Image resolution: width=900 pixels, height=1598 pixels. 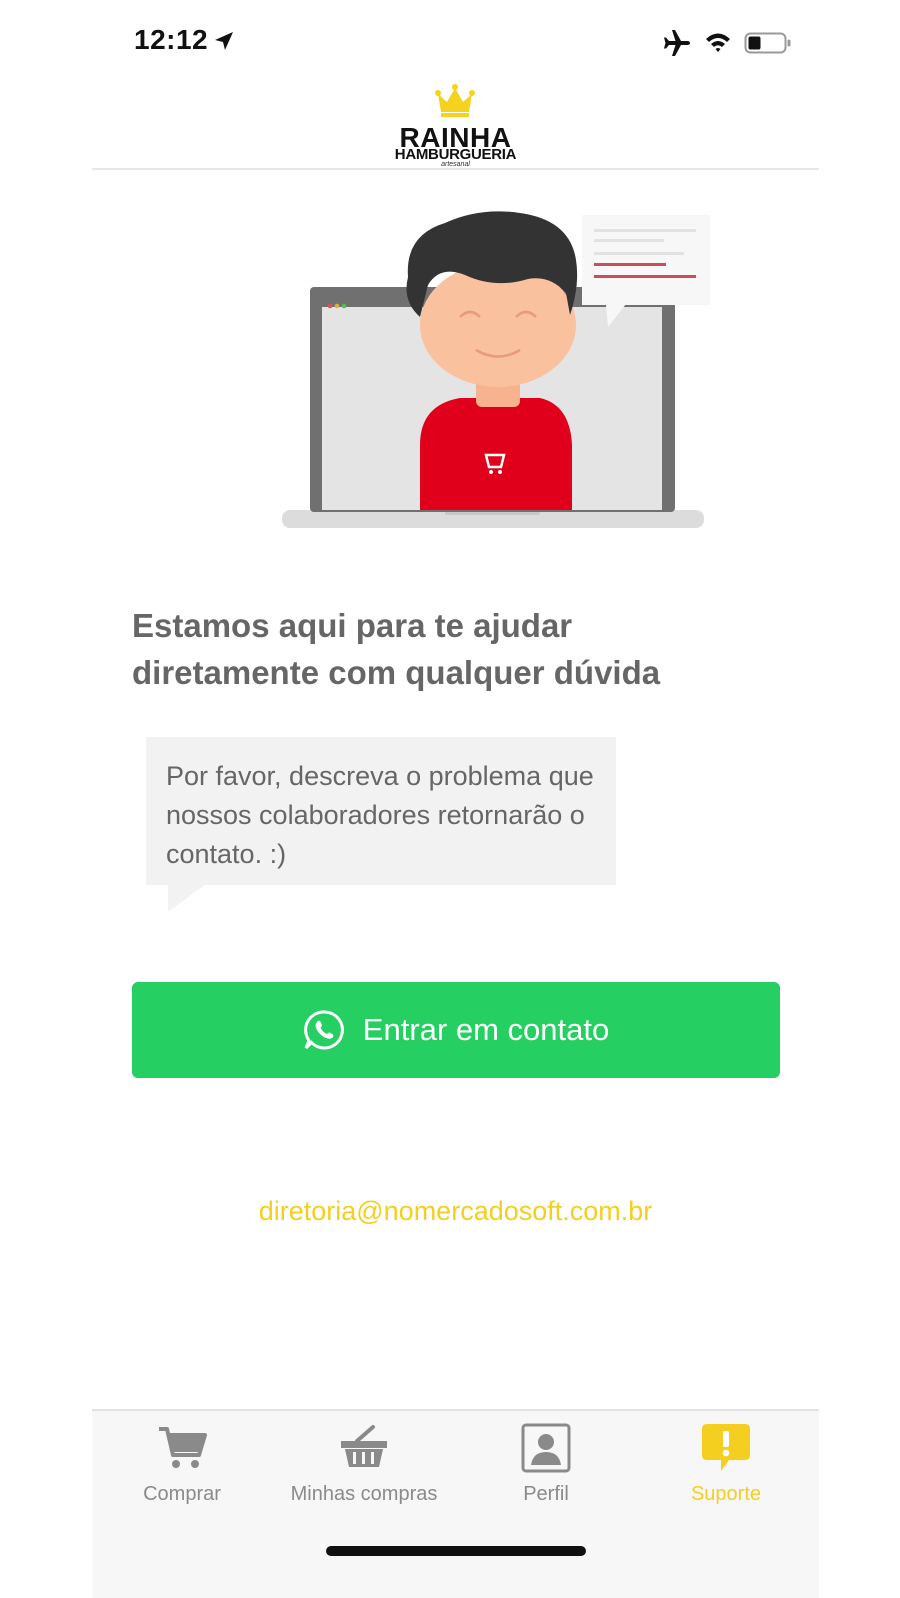 What do you see at coordinates (486, 1029) in the screenshot?
I see `contact-button-label: Entrar em contato` at bounding box center [486, 1029].